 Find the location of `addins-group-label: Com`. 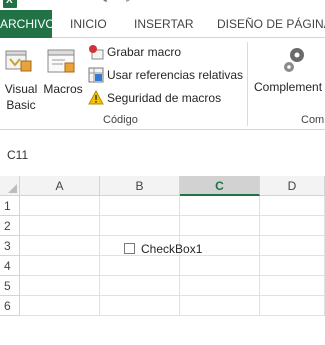

addins-group-label: Com is located at coordinates (313, 120).